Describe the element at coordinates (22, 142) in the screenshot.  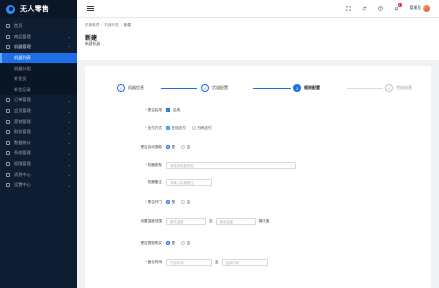
I see `sidebar-item-label: 数据统计` at that location.